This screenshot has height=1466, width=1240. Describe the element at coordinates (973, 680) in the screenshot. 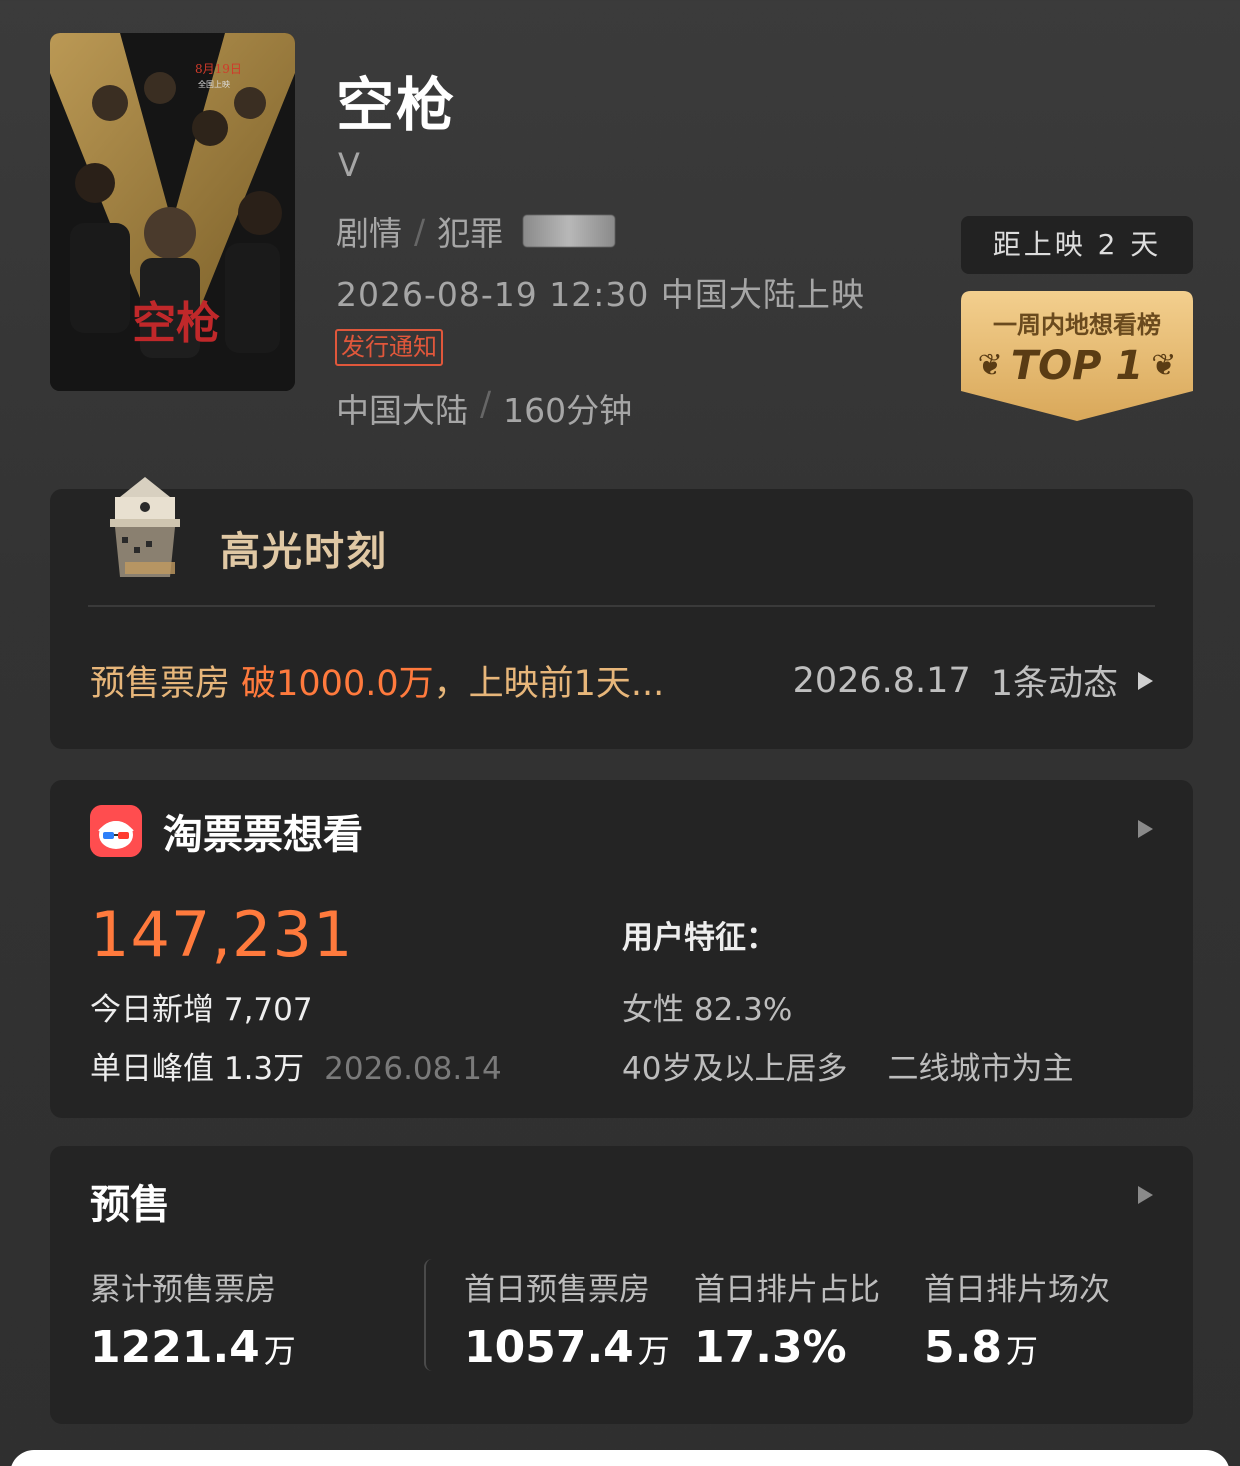

I see `highlight-meta: 2026.8.17 1条动态` at that location.